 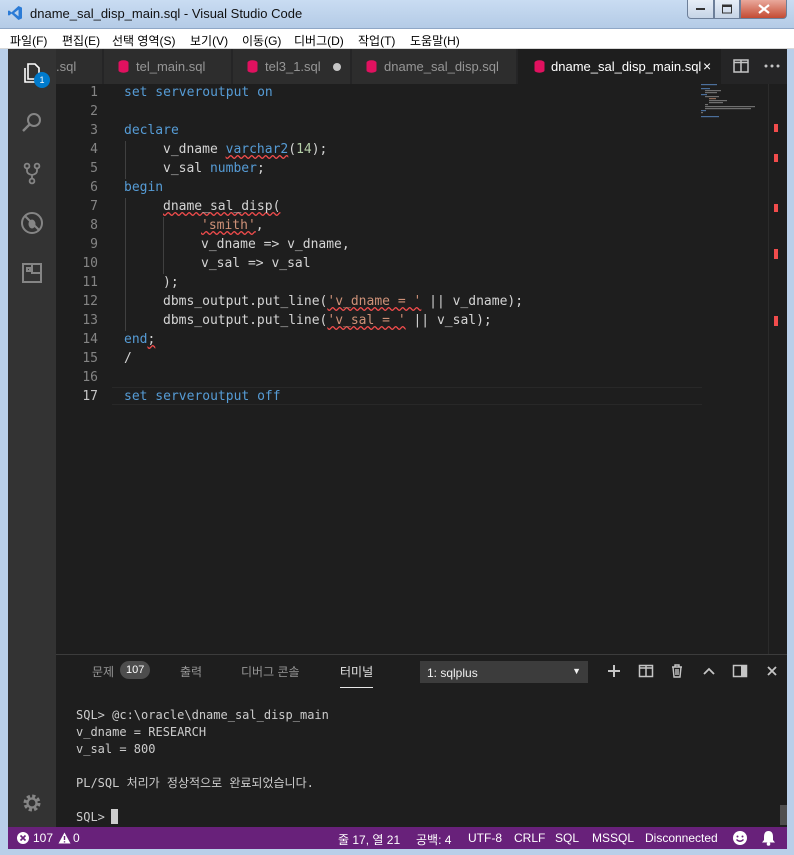 I want to click on chevron-up-icon, so click(x=709, y=671).